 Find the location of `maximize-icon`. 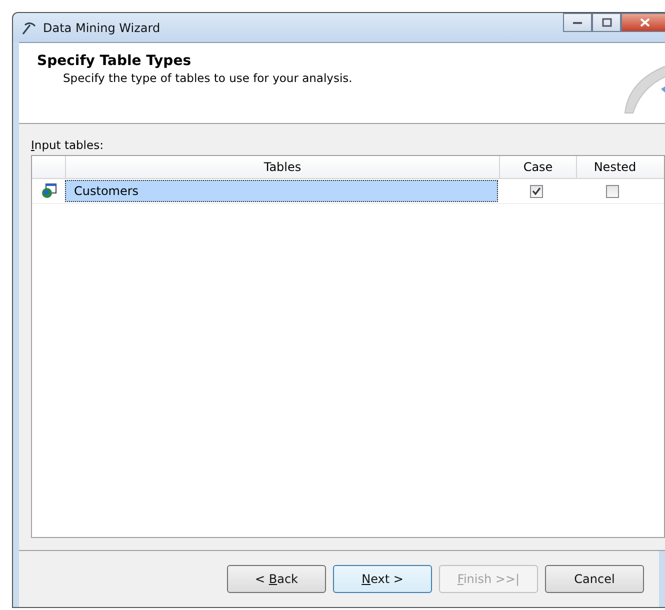

maximize-icon is located at coordinates (607, 22).